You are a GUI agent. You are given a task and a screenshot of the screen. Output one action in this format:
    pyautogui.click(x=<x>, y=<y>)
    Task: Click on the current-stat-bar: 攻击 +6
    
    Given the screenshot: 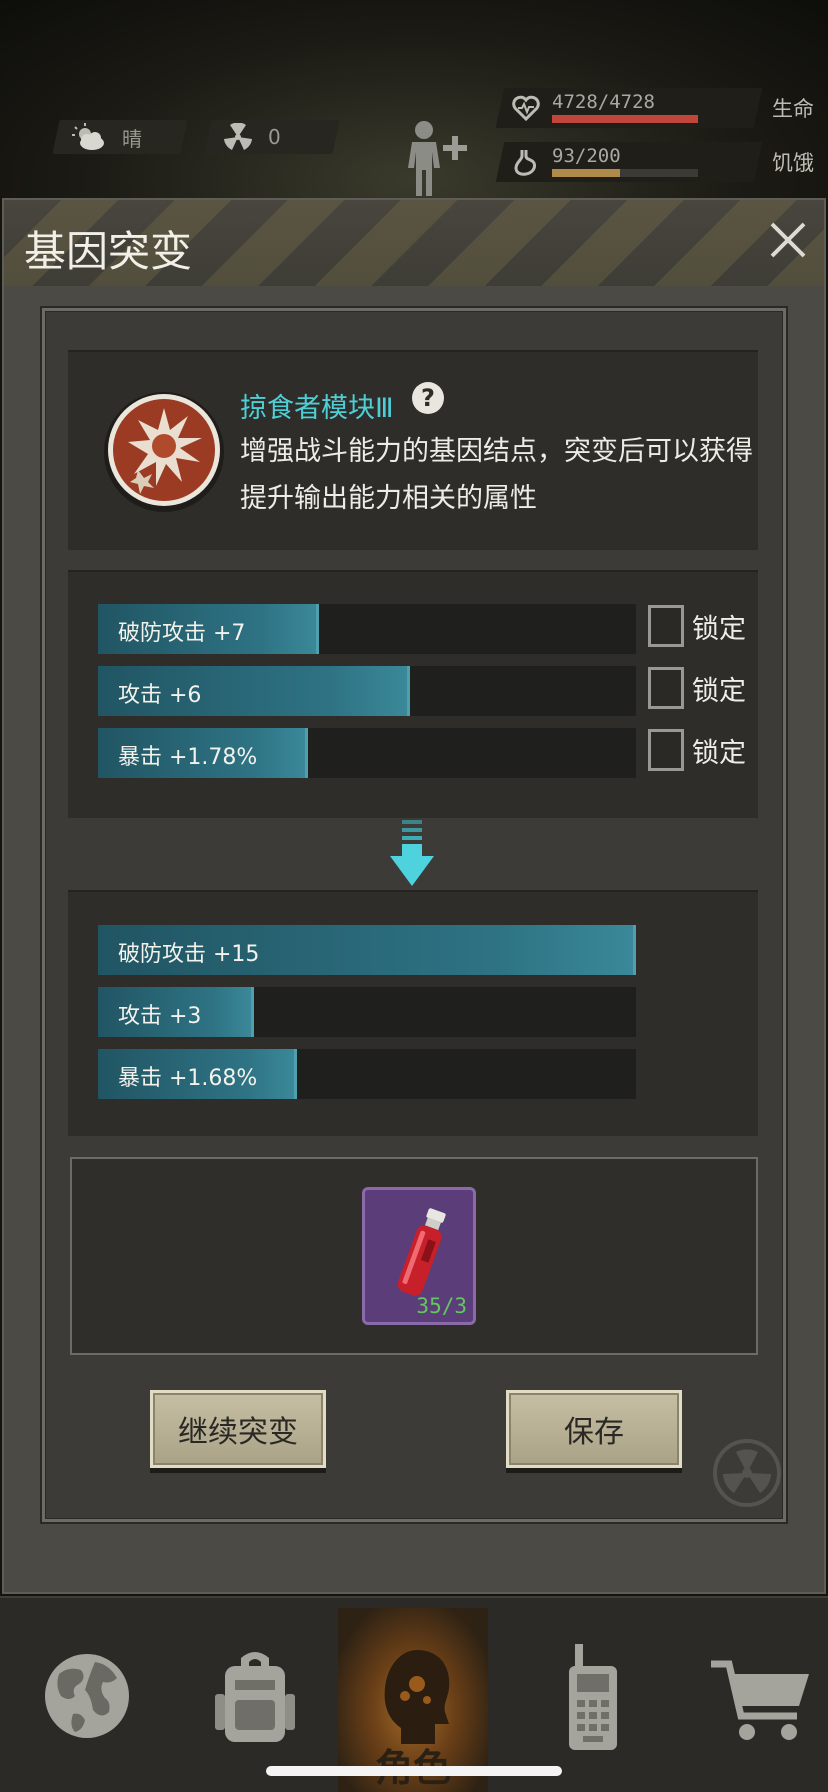 What is the action you would take?
    pyautogui.click(x=367, y=691)
    